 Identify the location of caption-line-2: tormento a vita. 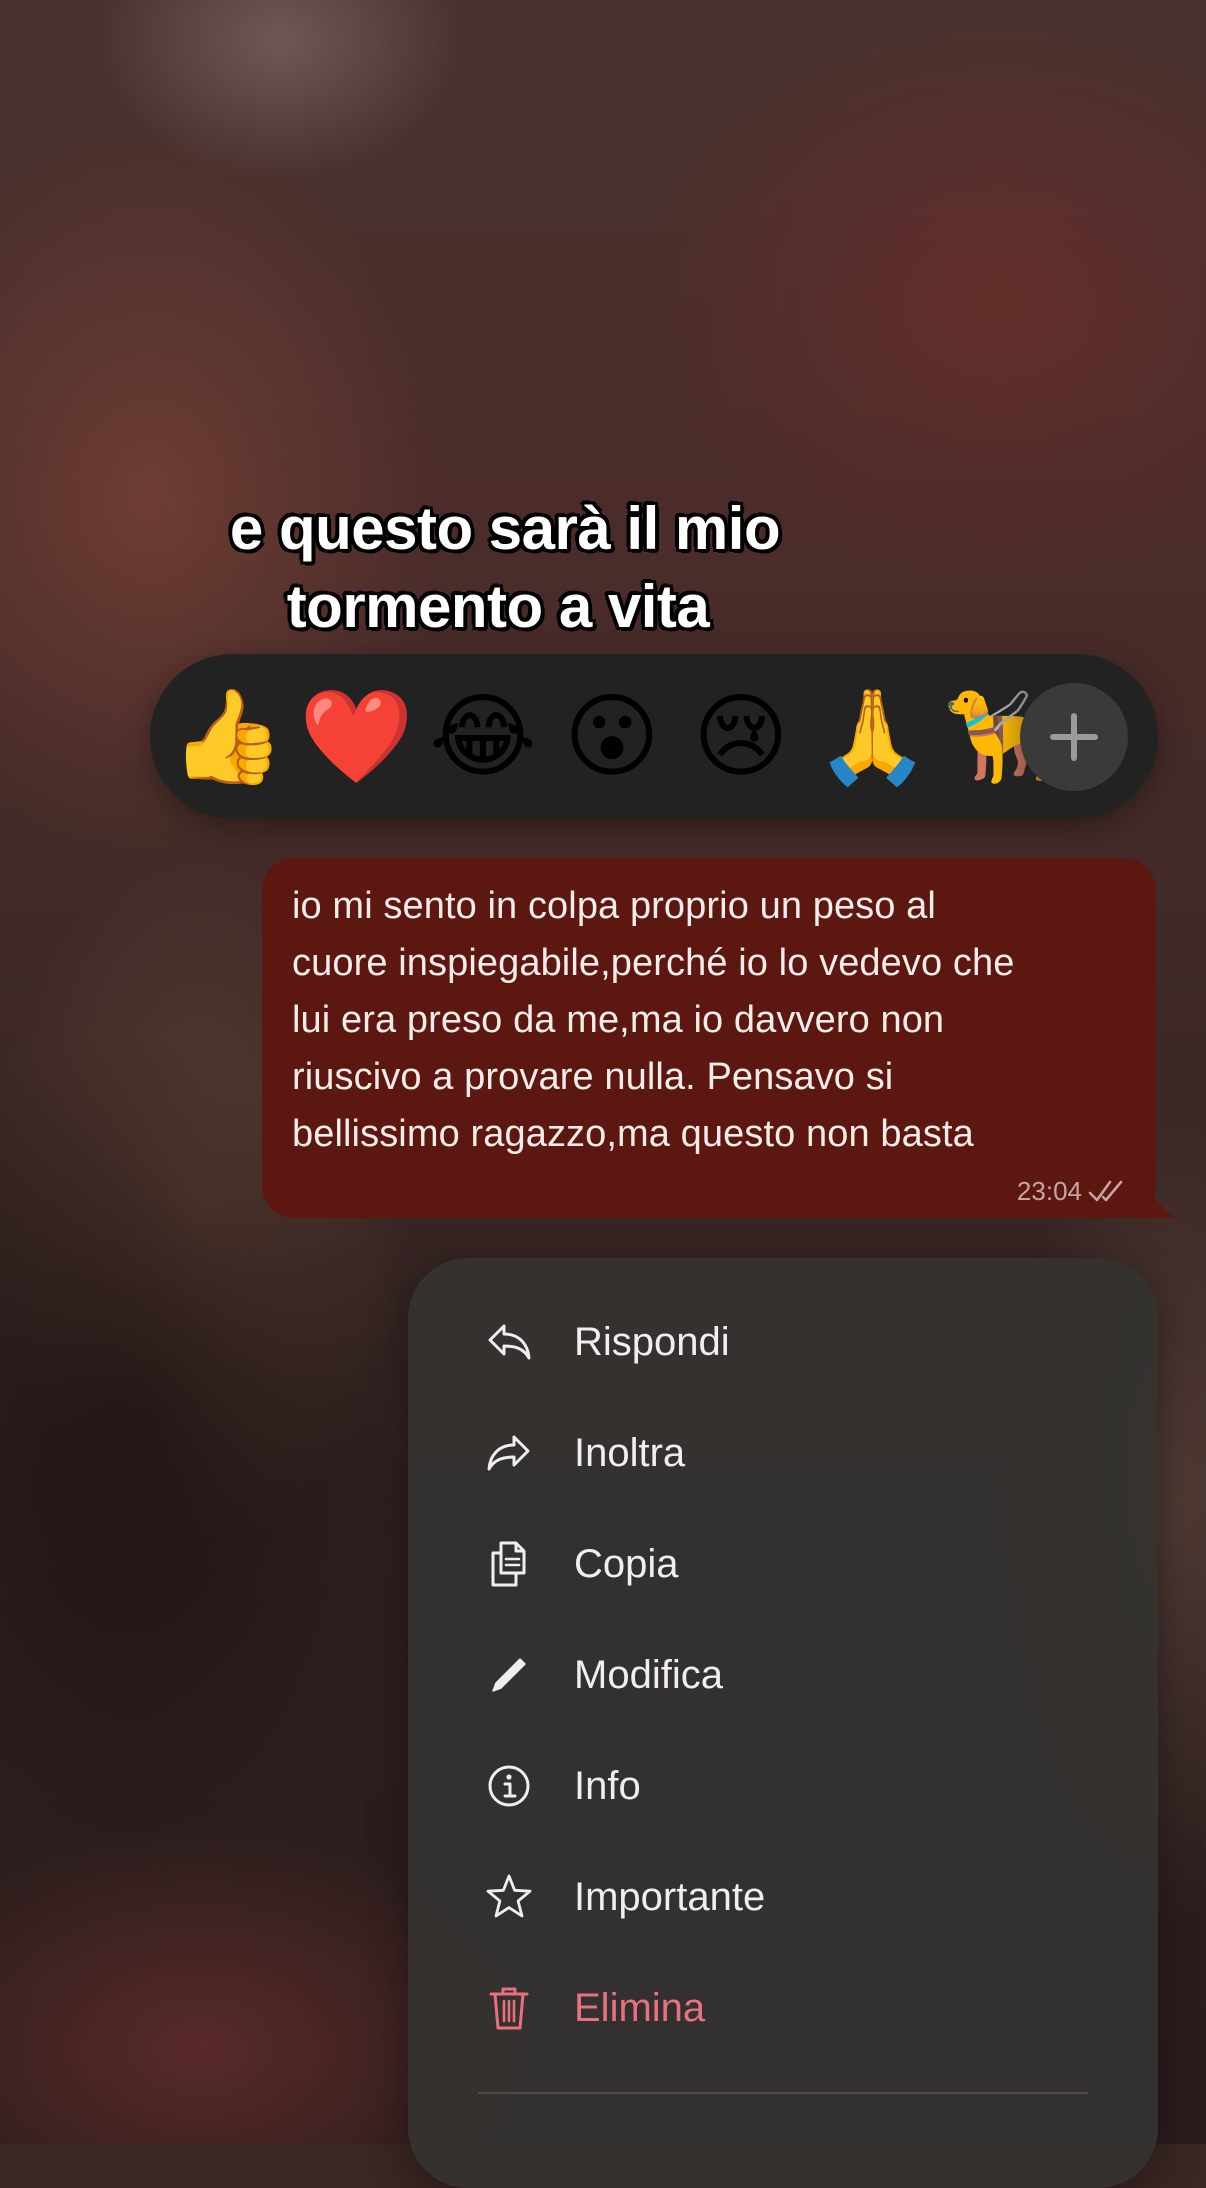
(498, 606).